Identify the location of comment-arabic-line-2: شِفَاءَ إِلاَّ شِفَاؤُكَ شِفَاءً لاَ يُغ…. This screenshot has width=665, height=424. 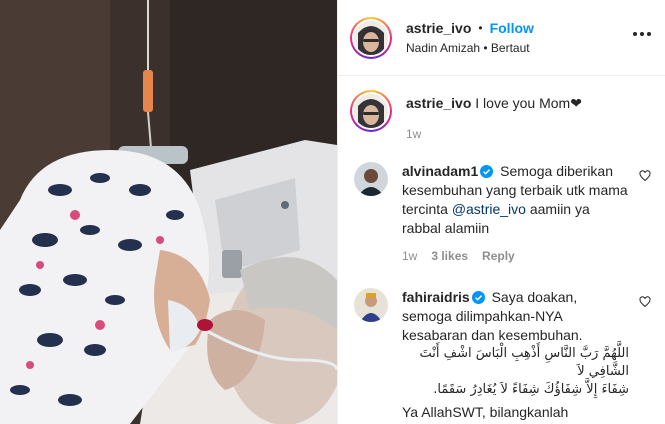
(531, 389).